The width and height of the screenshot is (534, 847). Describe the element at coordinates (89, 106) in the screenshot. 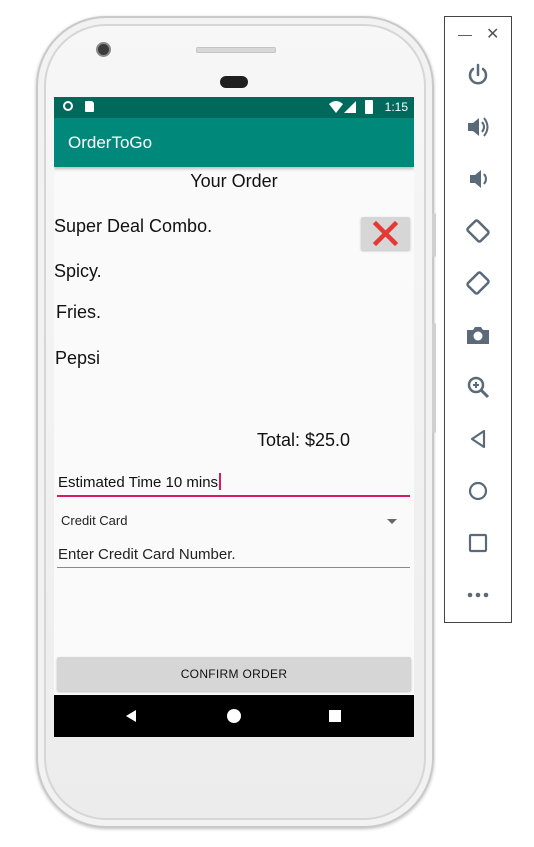

I see `sd-card-icon` at that location.